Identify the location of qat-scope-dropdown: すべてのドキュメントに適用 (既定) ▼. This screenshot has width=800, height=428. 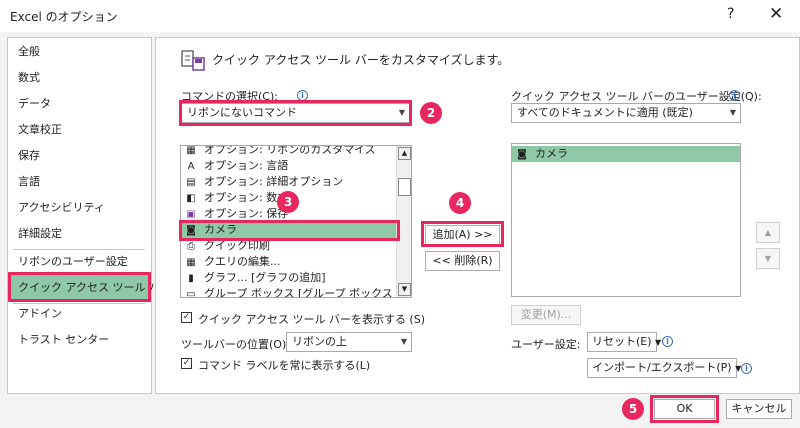
(626, 113).